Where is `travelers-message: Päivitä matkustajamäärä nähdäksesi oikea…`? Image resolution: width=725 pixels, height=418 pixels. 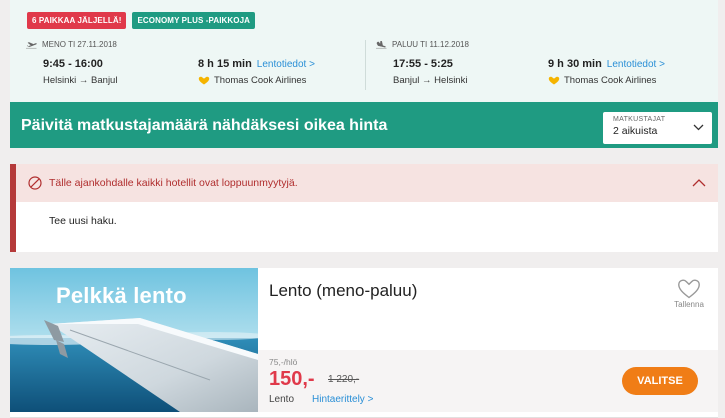
travelers-message: Päivitä matkustajamäärä nähdäksesi oikea… is located at coordinates (204, 125).